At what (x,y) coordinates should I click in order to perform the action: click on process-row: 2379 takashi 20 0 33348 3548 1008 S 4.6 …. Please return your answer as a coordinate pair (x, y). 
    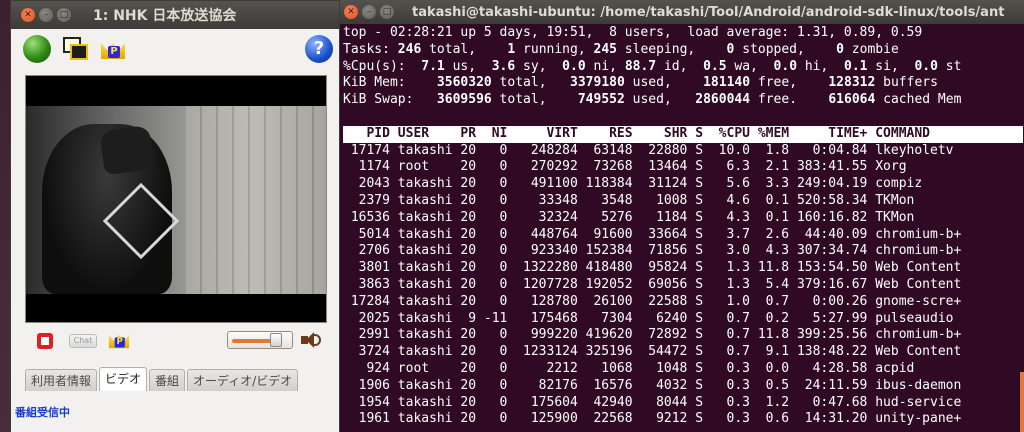
    Looking at the image, I should click on (652, 200).